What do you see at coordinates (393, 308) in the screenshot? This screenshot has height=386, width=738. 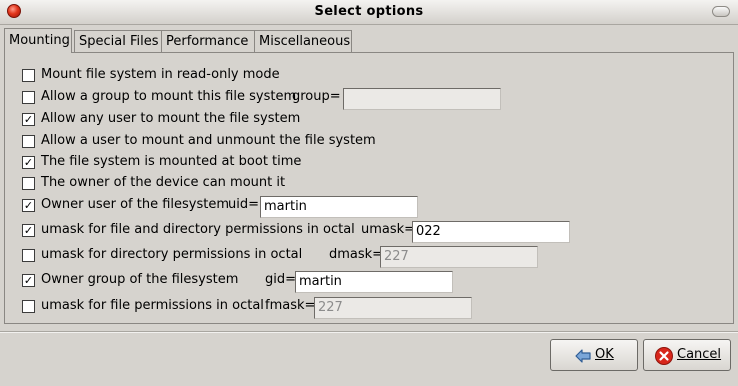 I see `fmask-field: 227` at bounding box center [393, 308].